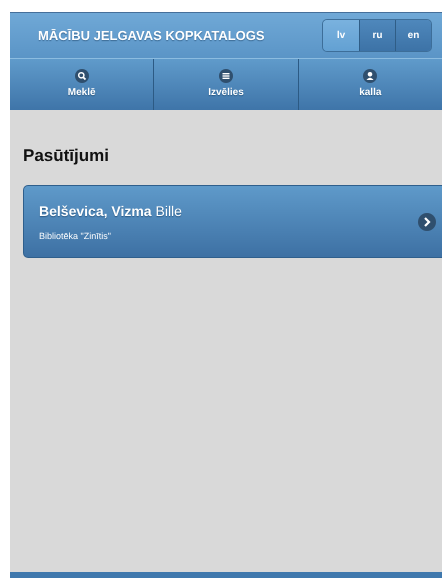  I want to click on order-title: Belševica, Vizma Bille, so click(110, 211).